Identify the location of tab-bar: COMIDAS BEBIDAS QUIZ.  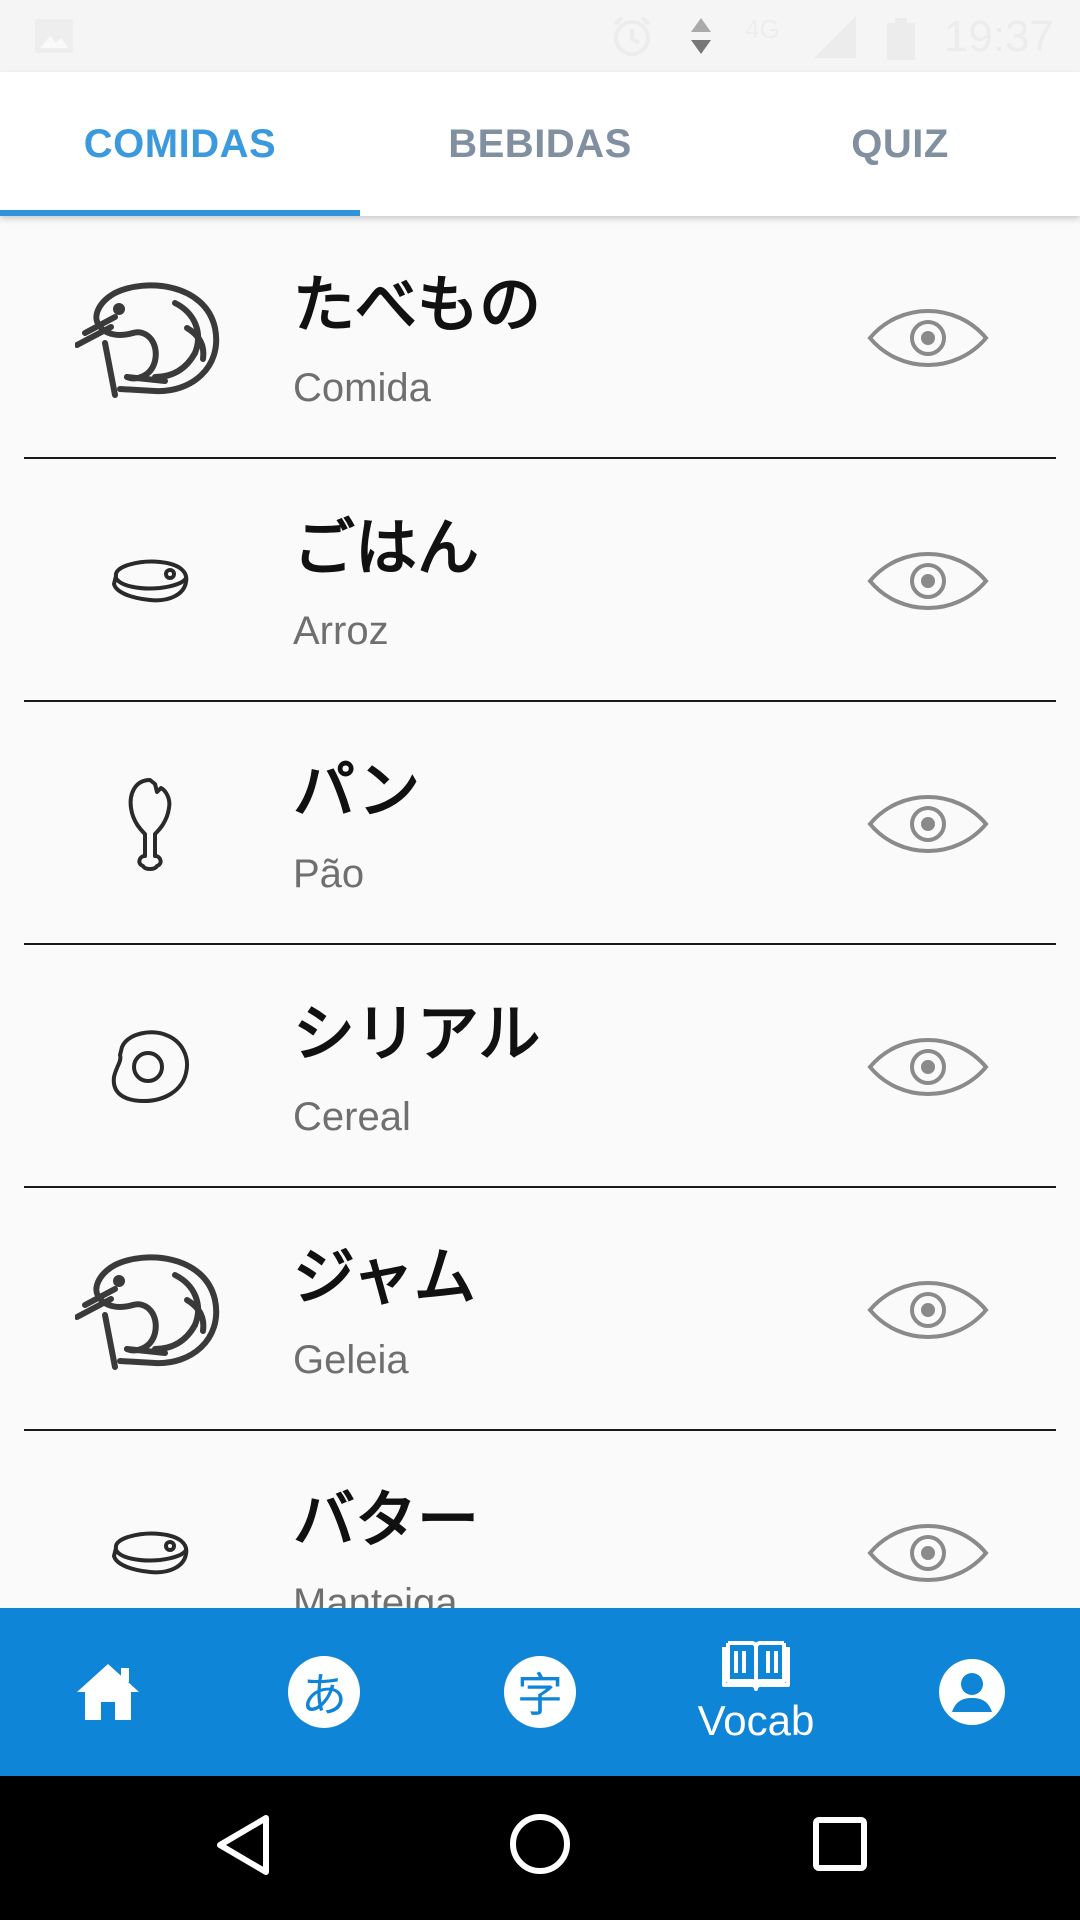
(540, 144).